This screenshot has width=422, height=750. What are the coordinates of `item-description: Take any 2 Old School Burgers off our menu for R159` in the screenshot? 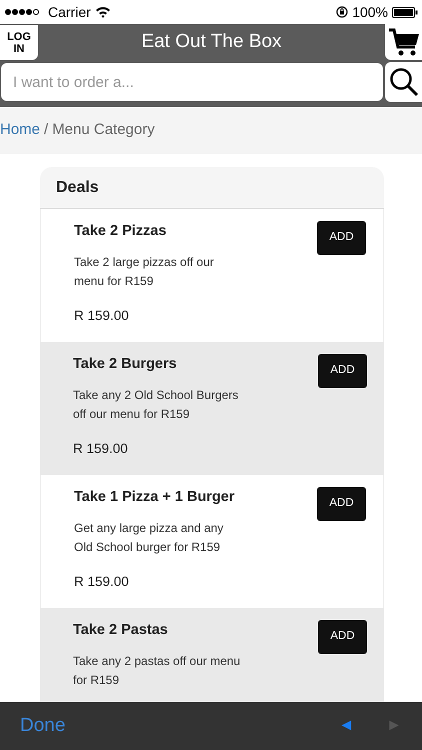 It's located at (156, 405).